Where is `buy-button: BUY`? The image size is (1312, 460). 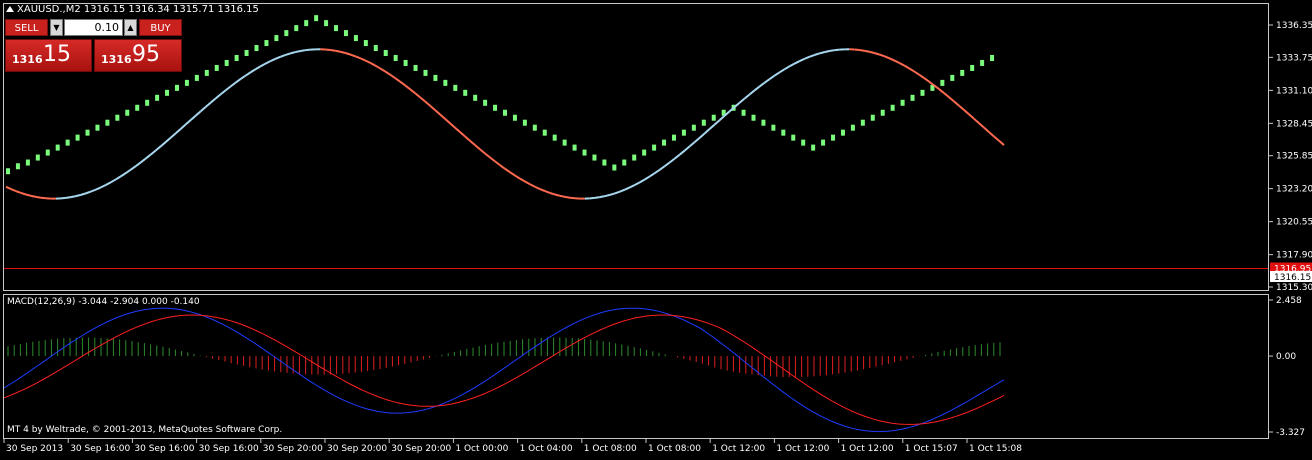 buy-button: BUY is located at coordinates (160, 27).